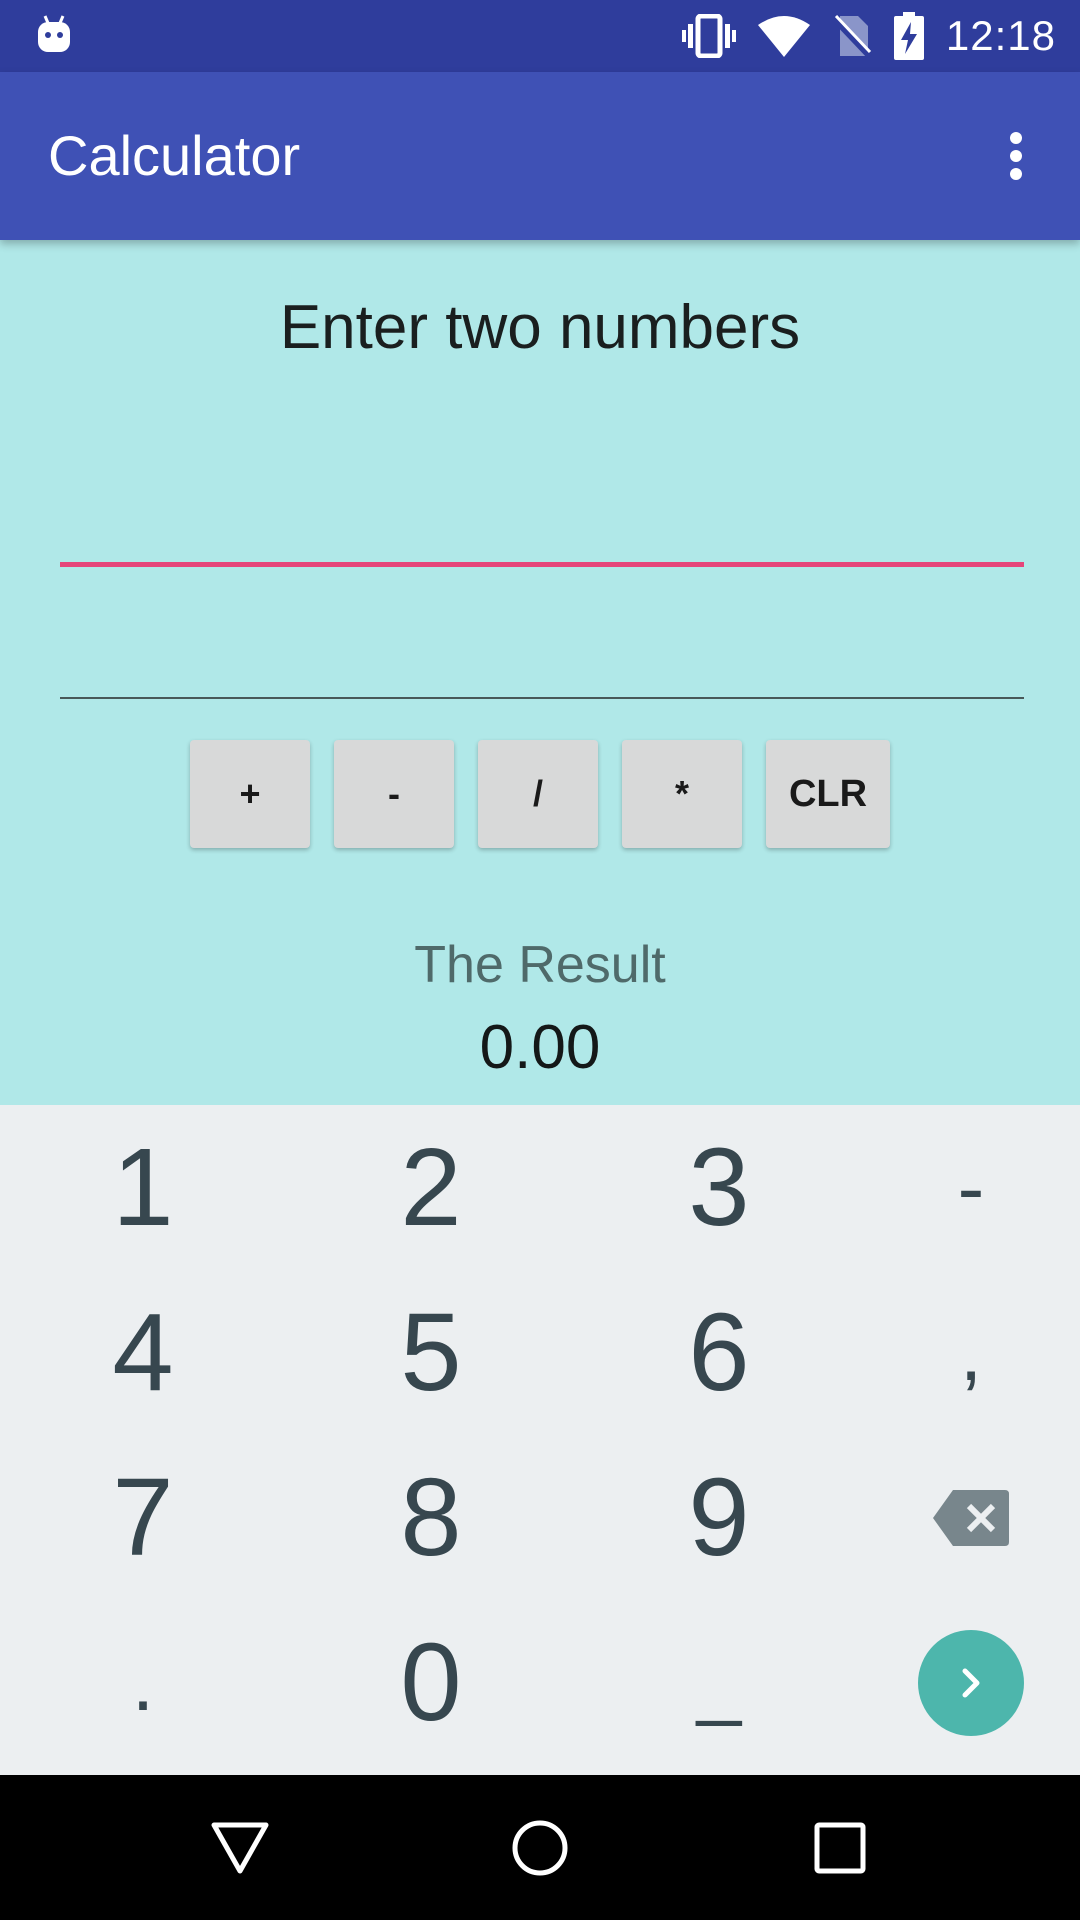 This screenshot has width=1080, height=1920. I want to click on key-1: 1, so click(143, 1187).